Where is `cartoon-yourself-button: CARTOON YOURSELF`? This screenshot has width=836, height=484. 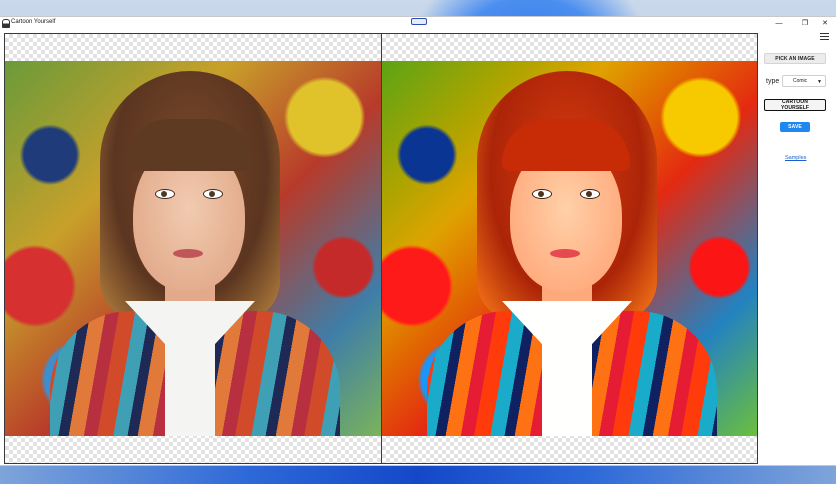 cartoon-yourself-button: CARTOON YOURSELF is located at coordinates (795, 105).